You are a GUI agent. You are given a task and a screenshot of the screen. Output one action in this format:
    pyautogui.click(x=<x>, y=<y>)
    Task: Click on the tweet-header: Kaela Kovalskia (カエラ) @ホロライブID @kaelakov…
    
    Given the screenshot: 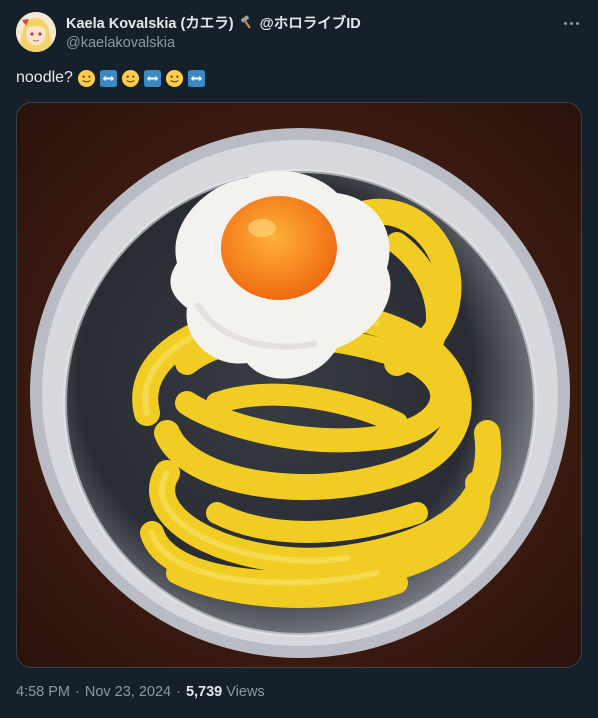 What is the action you would take?
    pyautogui.click(x=299, y=33)
    